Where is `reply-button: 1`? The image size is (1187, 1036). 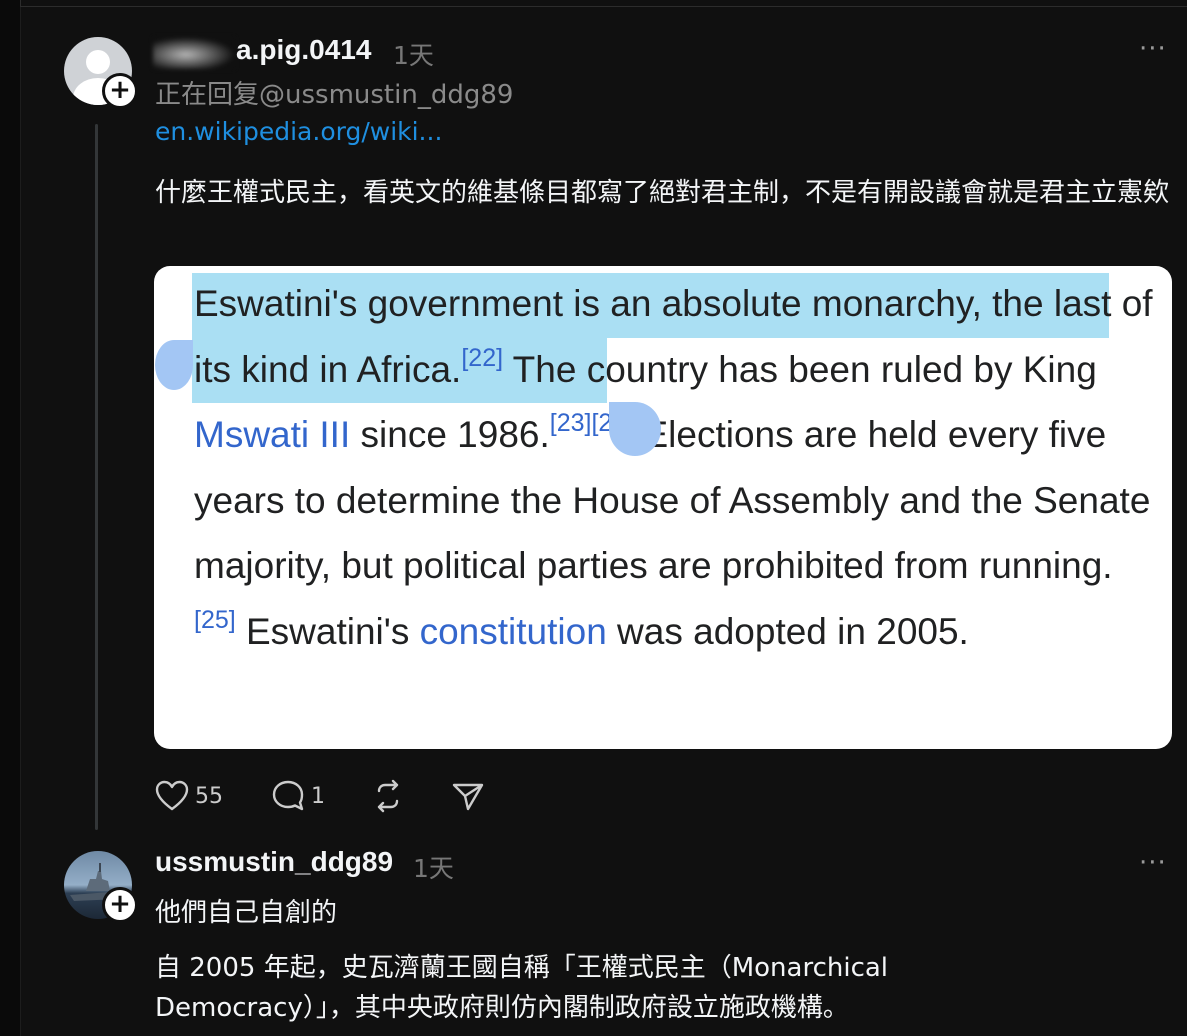 reply-button: 1 is located at coordinates (298, 796).